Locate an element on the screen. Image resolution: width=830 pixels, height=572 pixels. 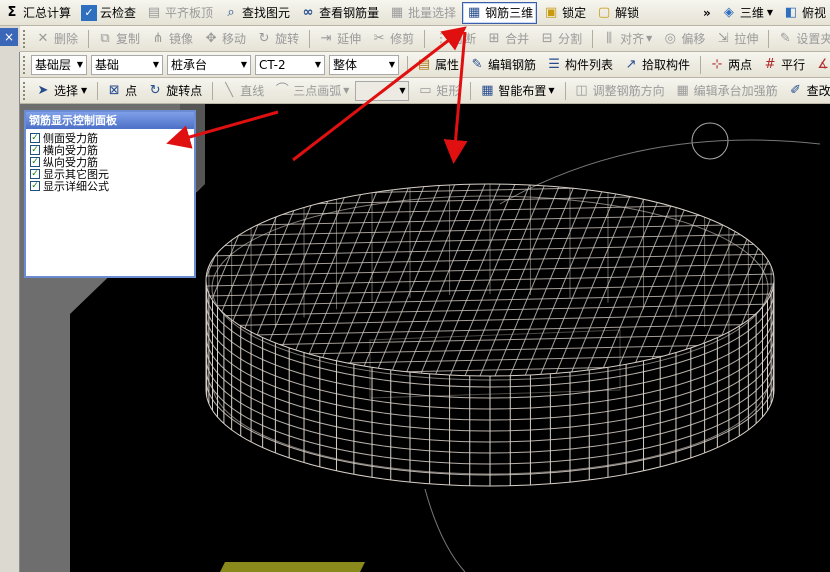
edit-cap-icon: ▦ is located at coordinates (682, 90).